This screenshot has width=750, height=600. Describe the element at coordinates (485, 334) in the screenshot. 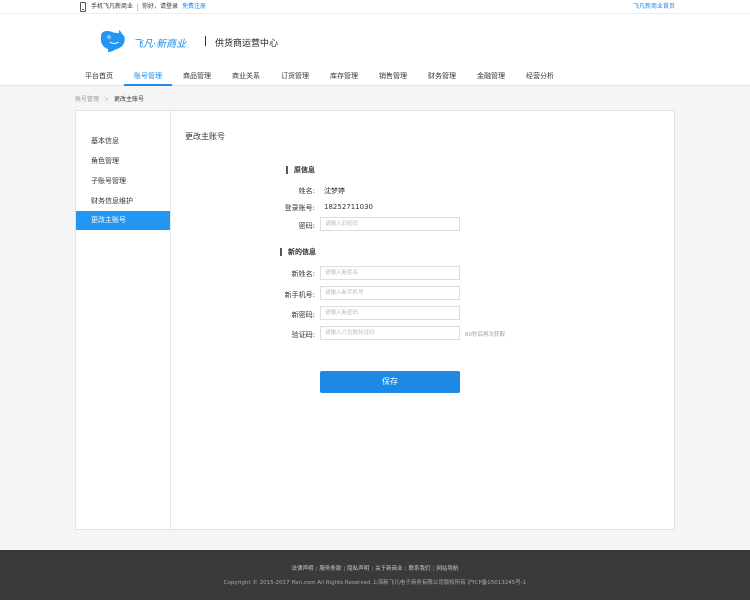

I see `resend-code-countdown: 60秒后再次获取` at that location.